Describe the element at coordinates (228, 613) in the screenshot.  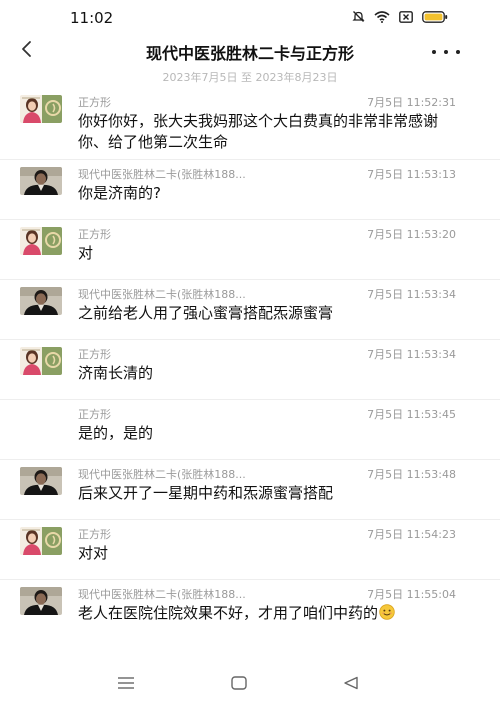
I see `message-text-body: 老人在医院住院效果不好，才用了咱们中药的` at that location.